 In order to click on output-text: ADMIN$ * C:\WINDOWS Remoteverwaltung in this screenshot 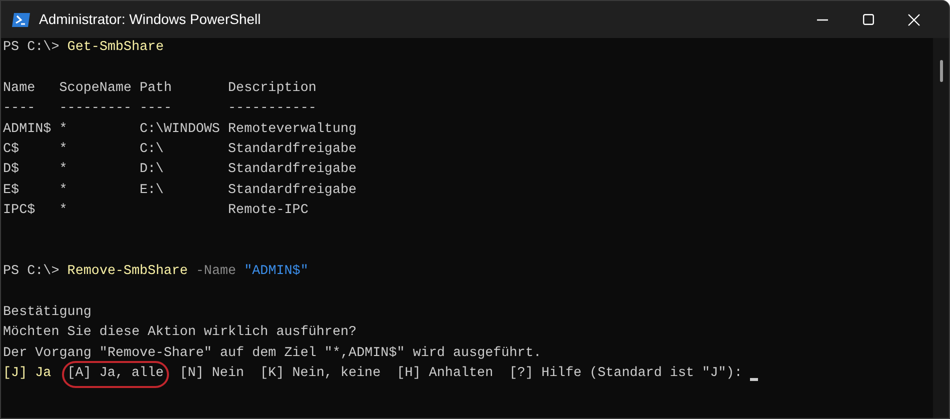, I will do `click(180, 129)`.